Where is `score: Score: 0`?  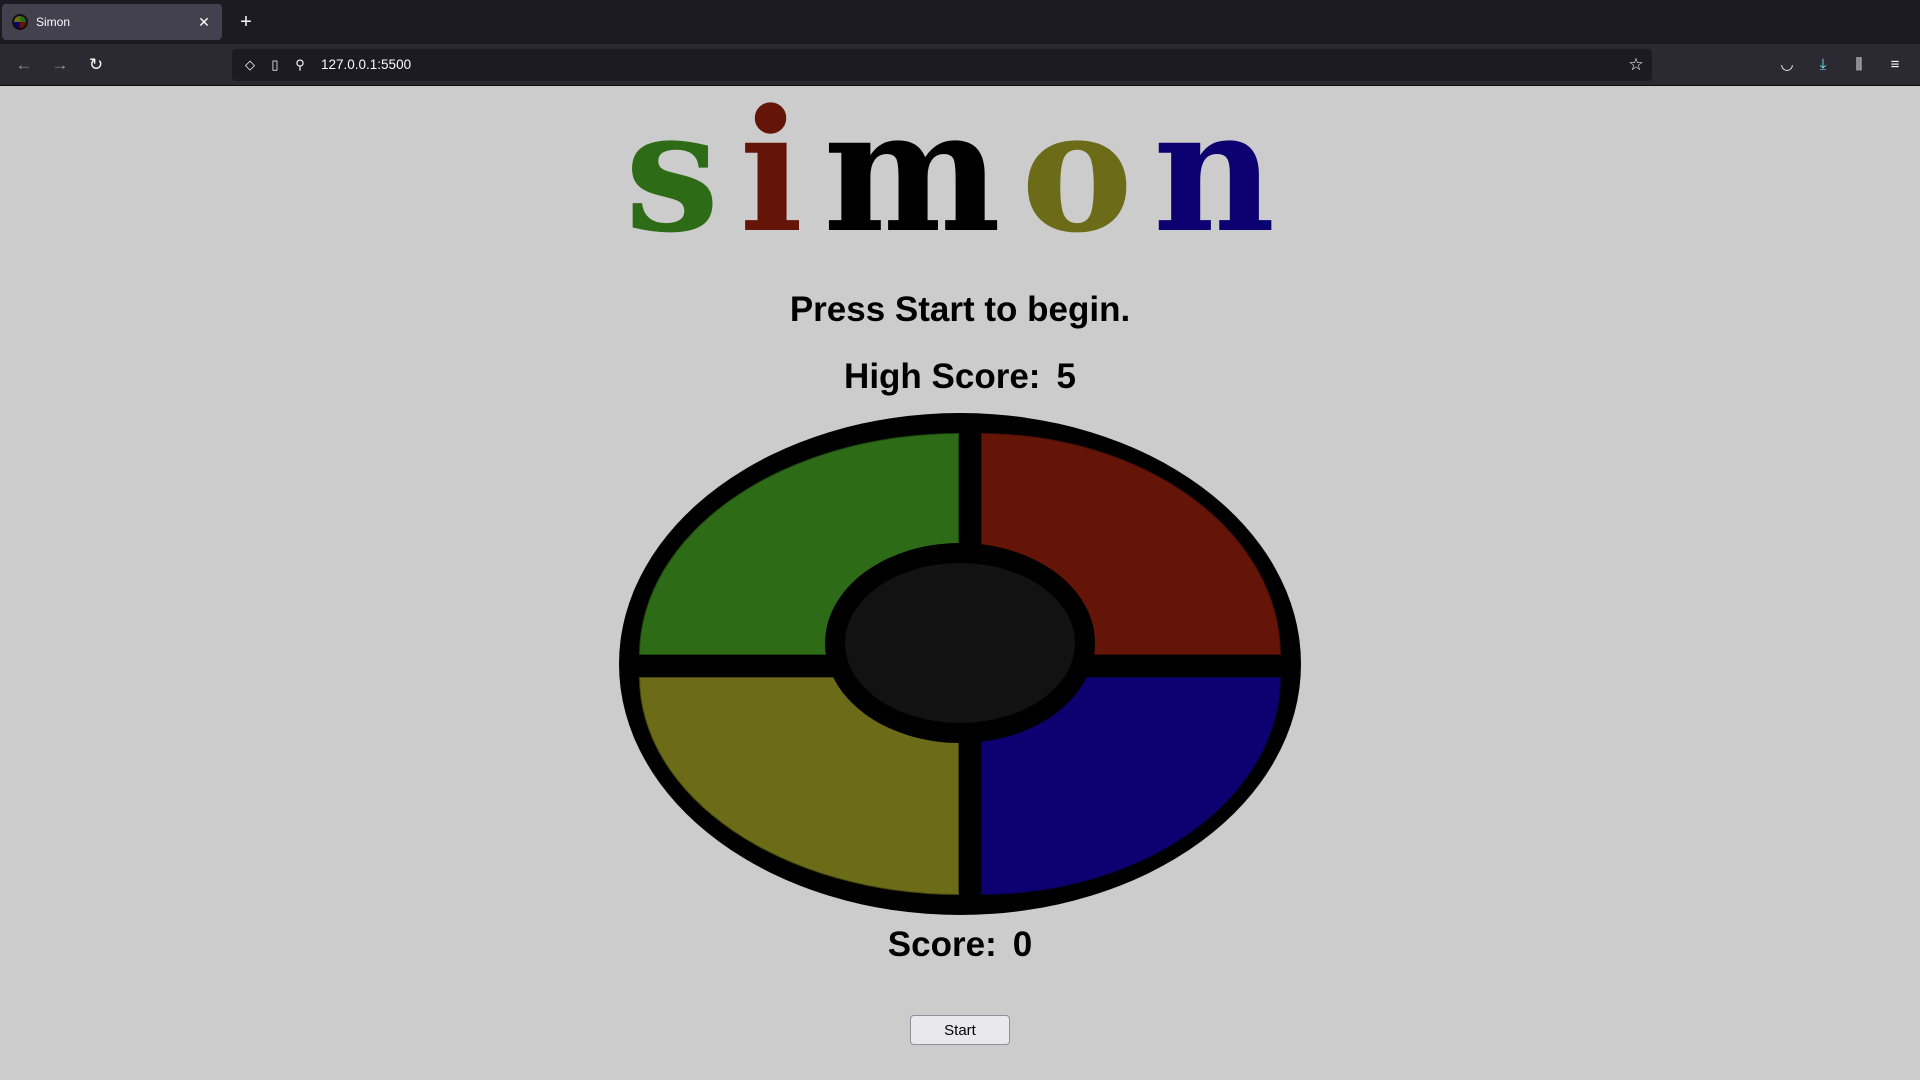 score: Score: 0 is located at coordinates (960, 945).